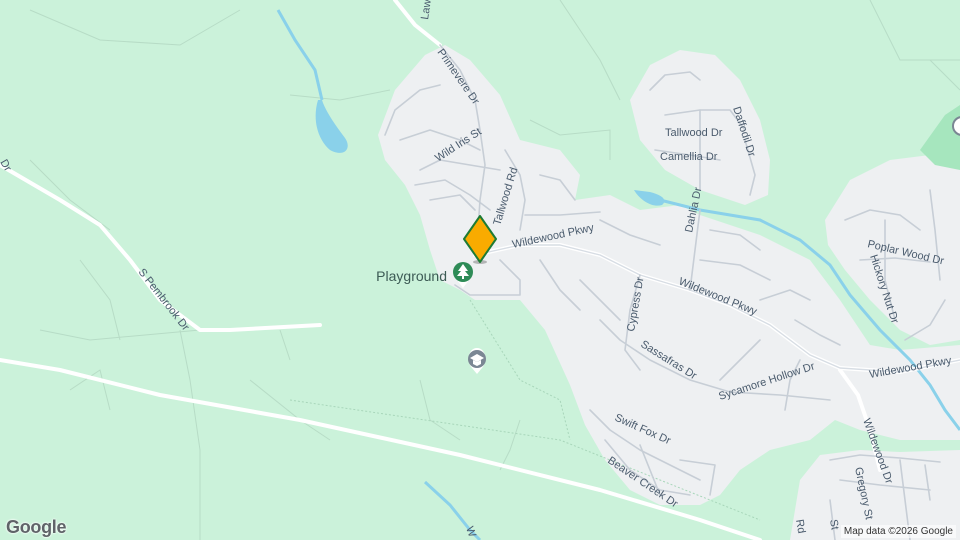 The width and height of the screenshot is (960, 540). I want to click on map-attribution: Map data ©2026 Google, so click(898, 531).